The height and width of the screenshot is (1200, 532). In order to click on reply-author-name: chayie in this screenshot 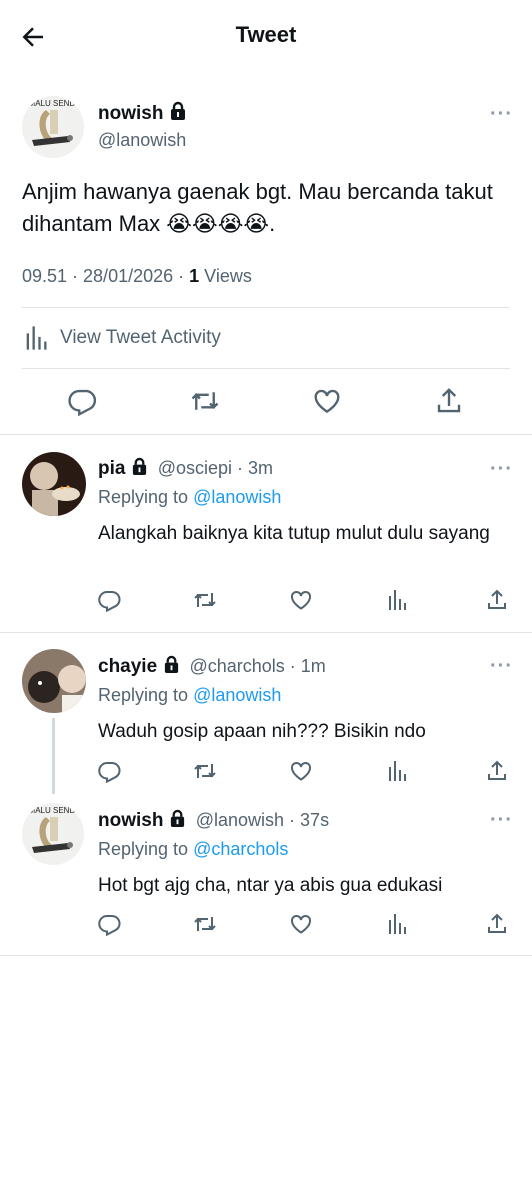, I will do `click(127, 666)`.